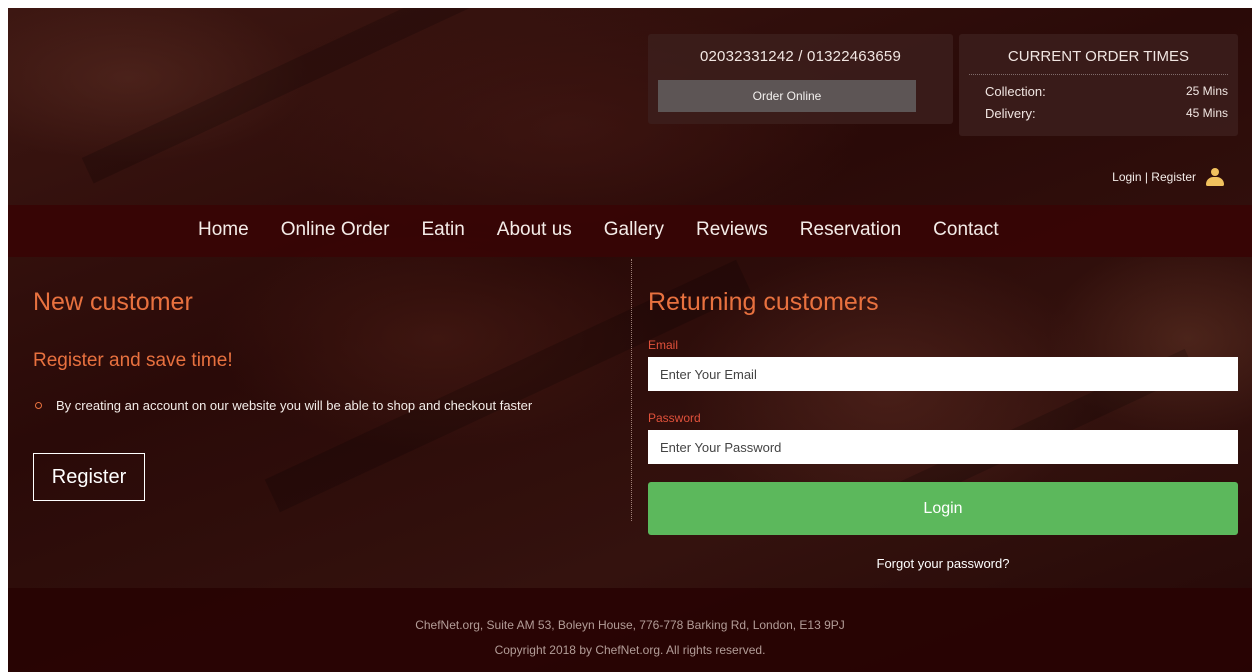  What do you see at coordinates (1206, 91) in the screenshot?
I see `collection-time: 25 Mins` at bounding box center [1206, 91].